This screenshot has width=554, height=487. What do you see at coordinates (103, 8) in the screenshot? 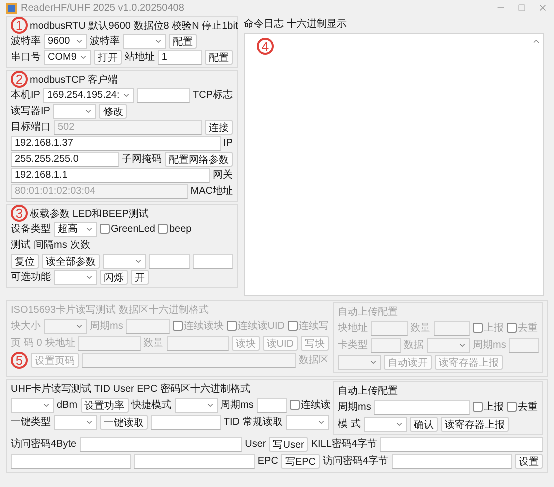
I see `window-title: ReaderHF/UHF 2025 v1.0.20250408` at bounding box center [103, 8].